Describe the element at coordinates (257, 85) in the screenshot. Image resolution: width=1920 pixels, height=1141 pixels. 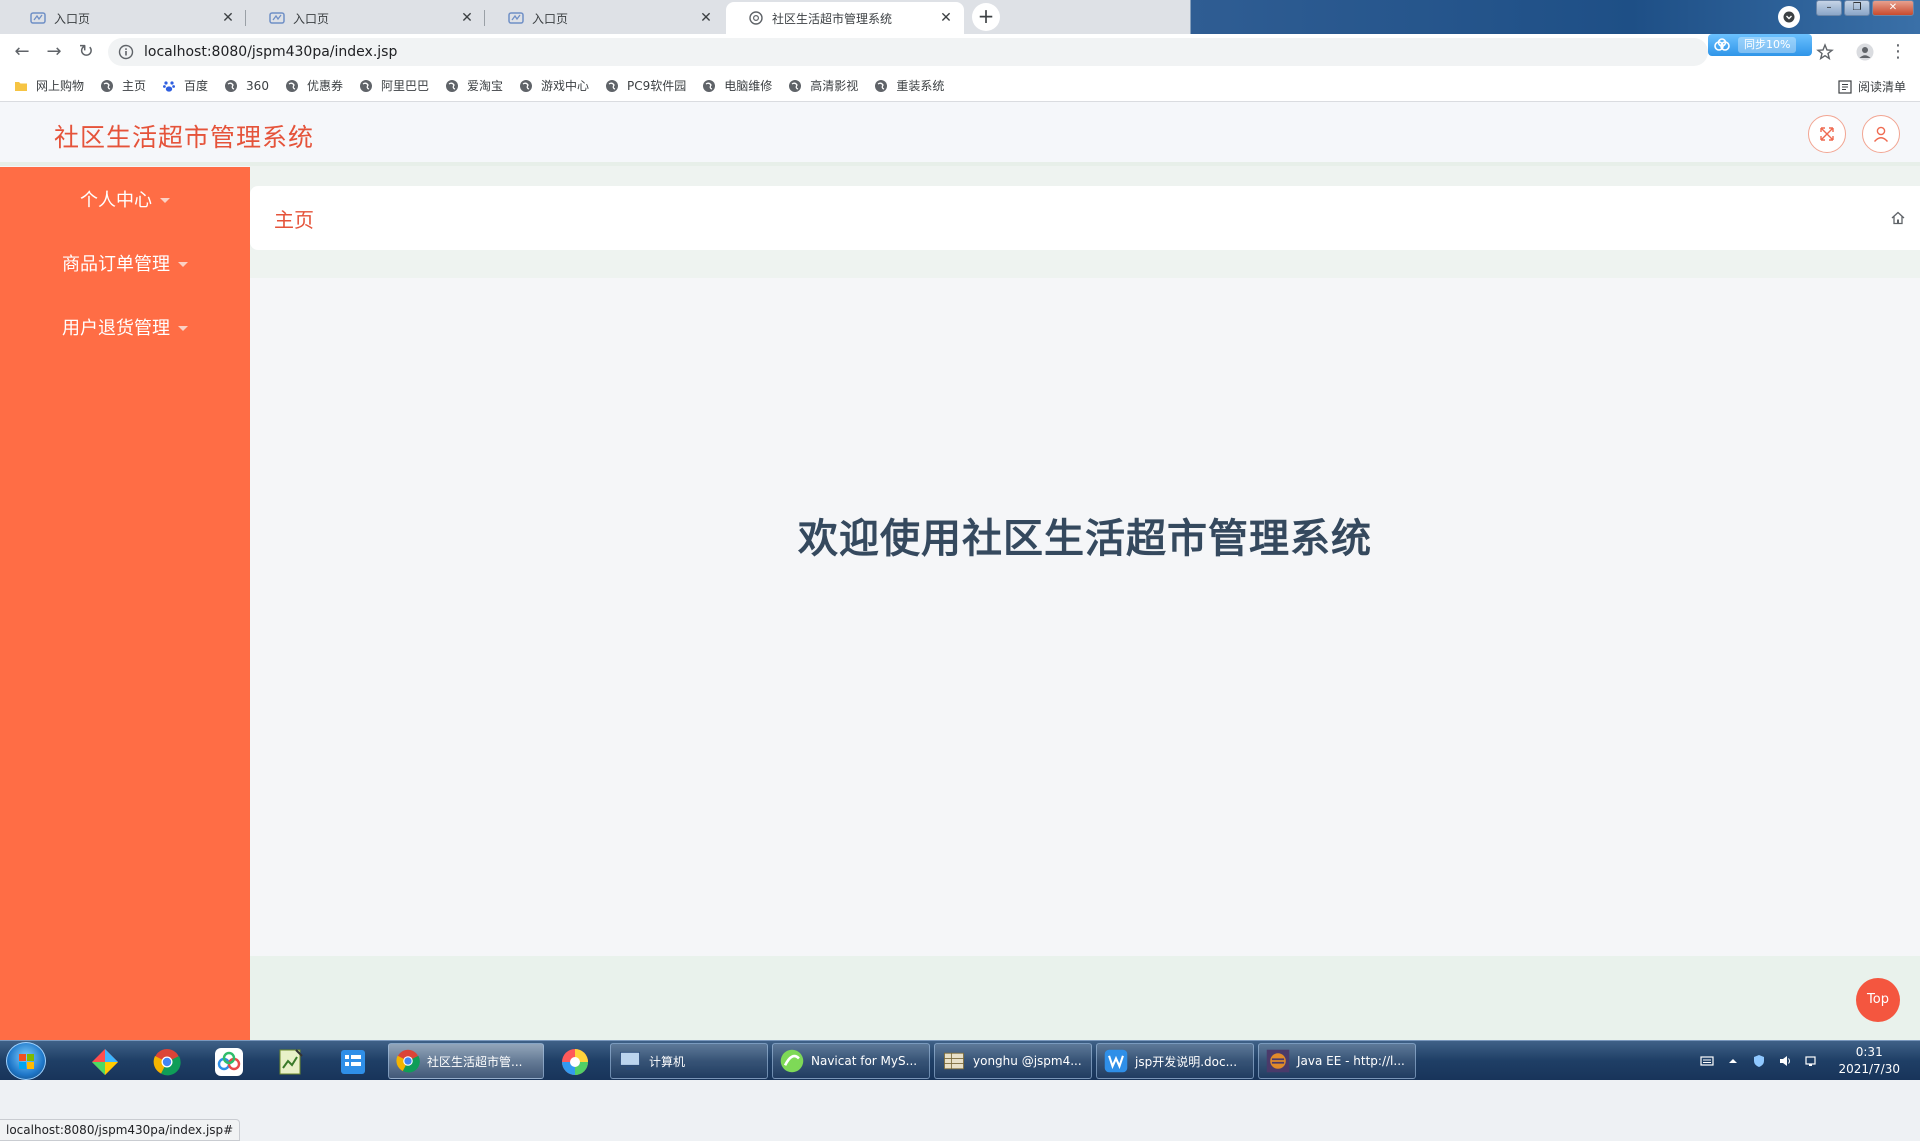
I see `bookmark-label: 360` at that location.